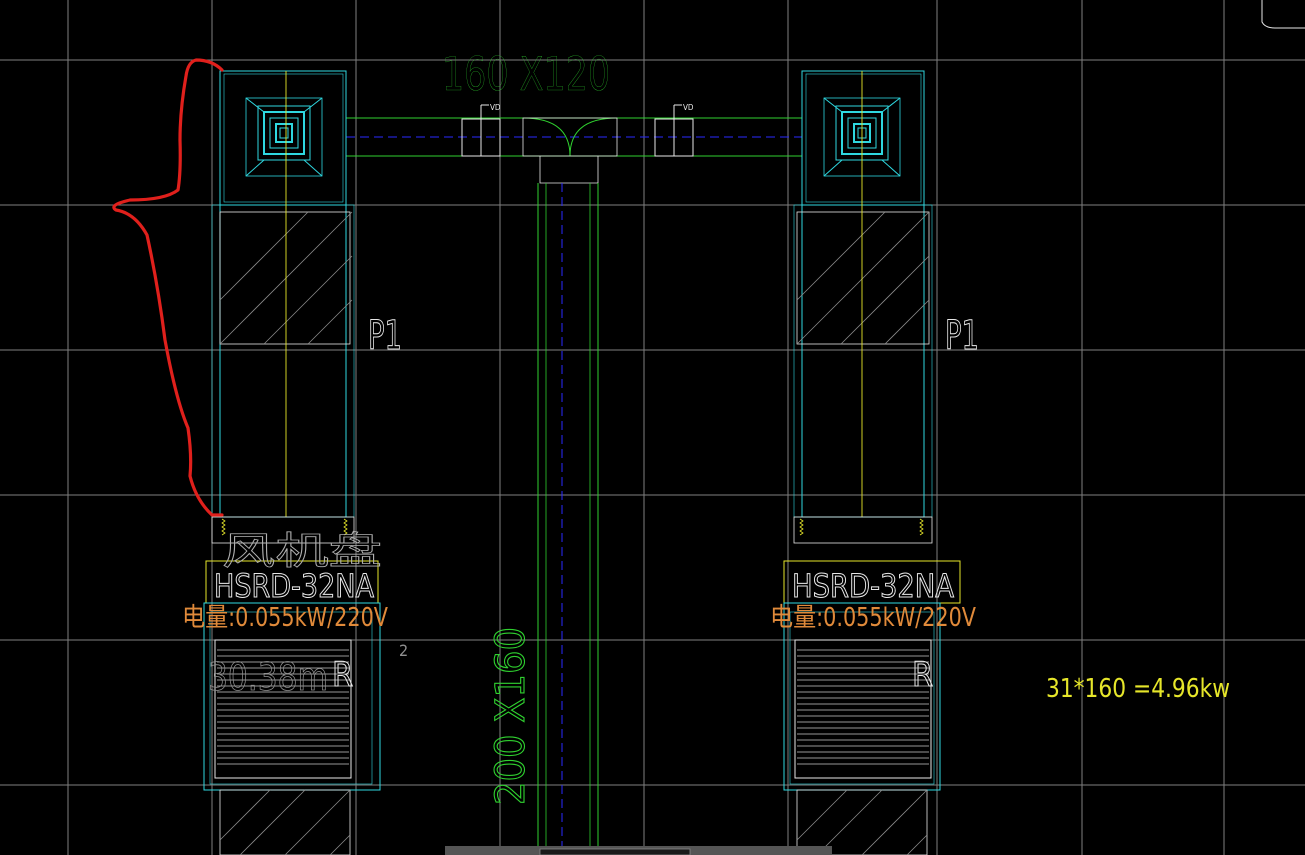 The image size is (1305, 855). What do you see at coordinates (481, 130) in the screenshot?
I see `volume-damper-left: VD` at bounding box center [481, 130].